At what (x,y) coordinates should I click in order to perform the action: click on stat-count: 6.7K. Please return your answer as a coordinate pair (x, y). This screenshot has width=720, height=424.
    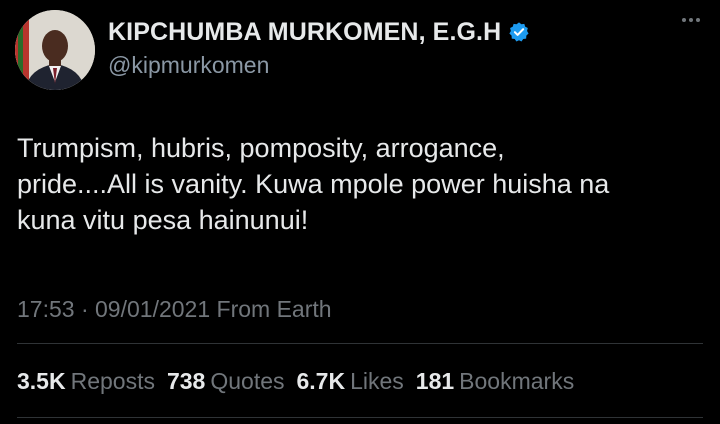
    Looking at the image, I should click on (321, 381).